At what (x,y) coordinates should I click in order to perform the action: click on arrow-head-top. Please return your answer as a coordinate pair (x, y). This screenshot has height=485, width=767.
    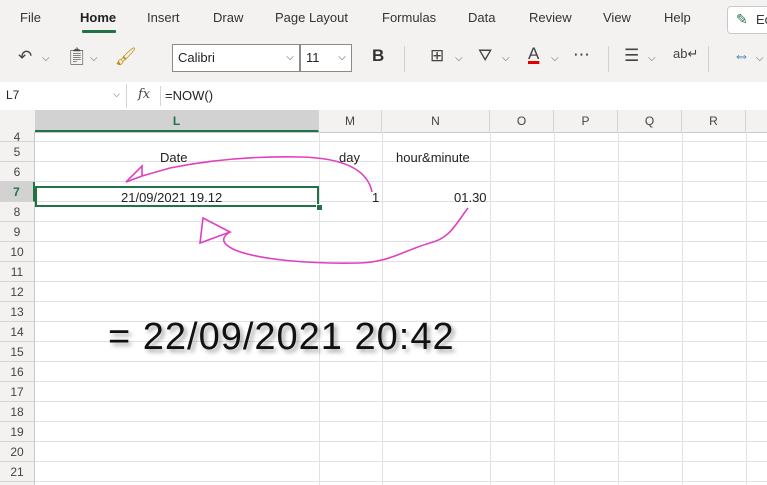
    Looking at the image, I should click on (134, 173).